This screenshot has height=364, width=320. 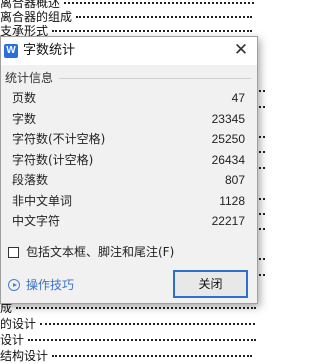 What do you see at coordinates (50, 285) in the screenshot?
I see `tips-label: 操作技巧` at bounding box center [50, 285].